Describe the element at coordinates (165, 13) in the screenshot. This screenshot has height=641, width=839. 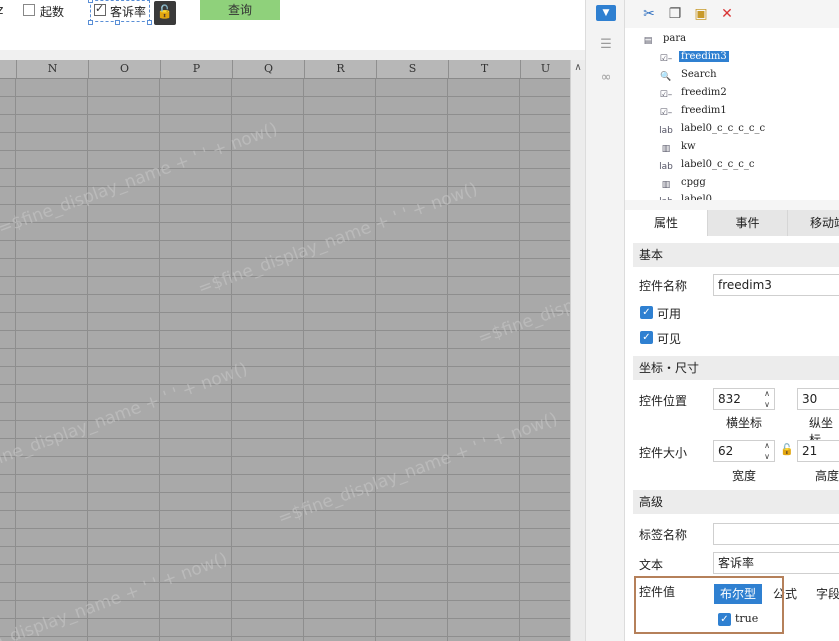
I see `lock-open-icon: 🔓` at that location.